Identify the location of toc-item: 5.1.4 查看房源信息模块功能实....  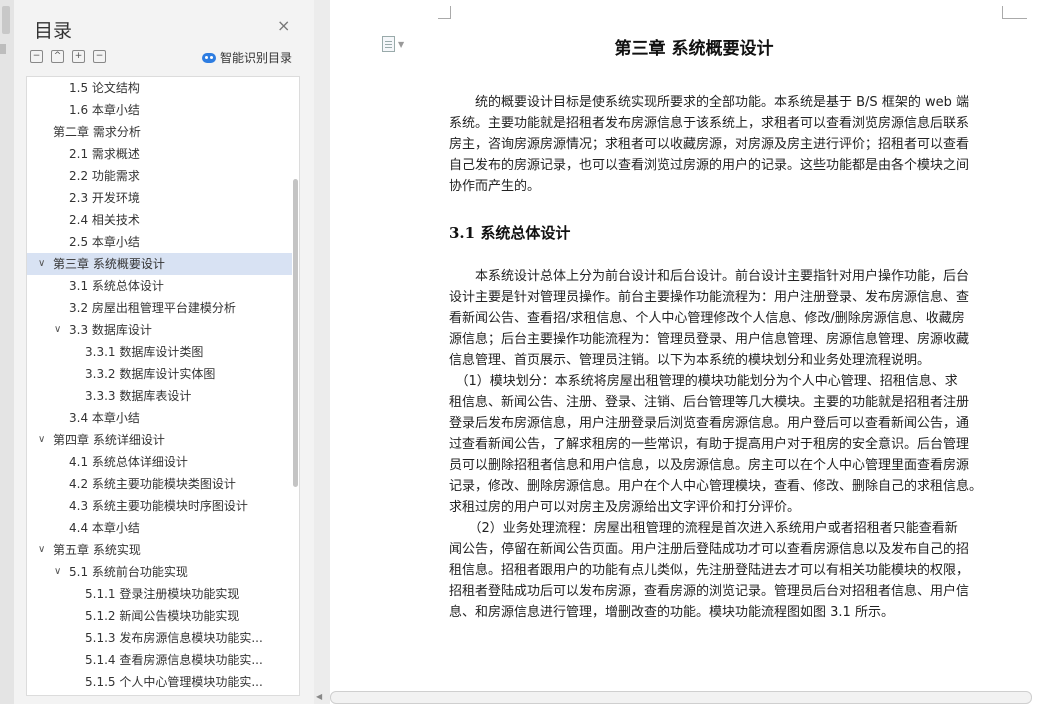
(159, 660).